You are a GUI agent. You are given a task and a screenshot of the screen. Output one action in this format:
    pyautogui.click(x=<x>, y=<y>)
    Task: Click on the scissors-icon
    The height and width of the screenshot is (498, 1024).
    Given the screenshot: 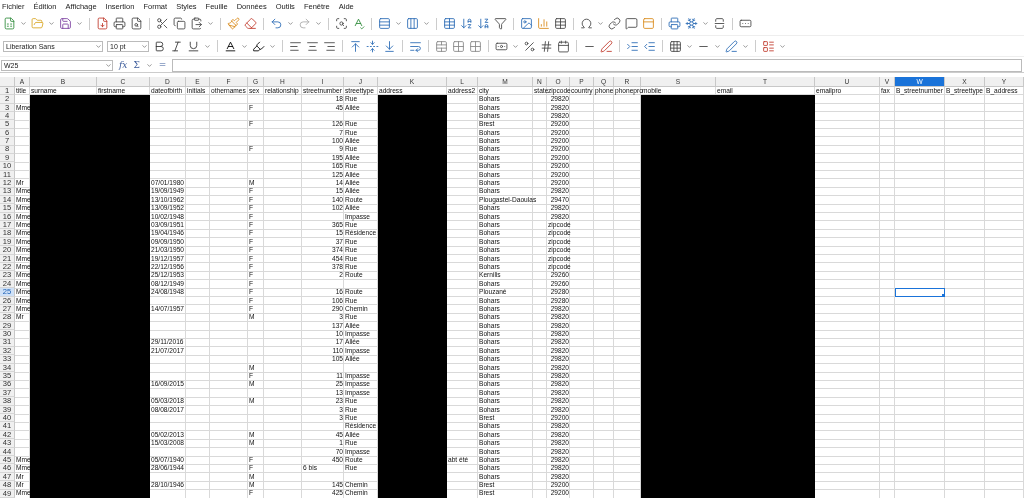 What is the action you would take?
    pyautogui.click(x=162, y=24)
    